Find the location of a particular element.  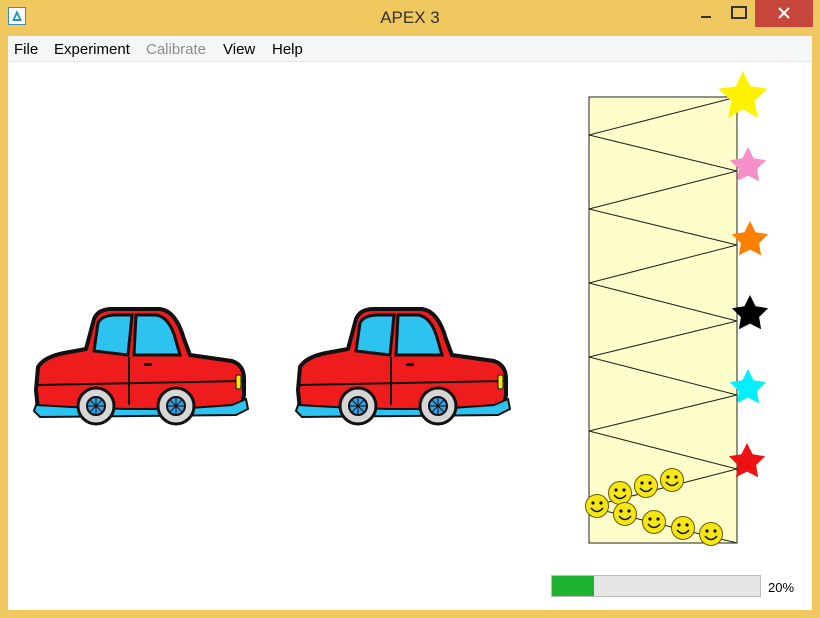

menu-experiment: Experiment is located at coordinates (92, 49).